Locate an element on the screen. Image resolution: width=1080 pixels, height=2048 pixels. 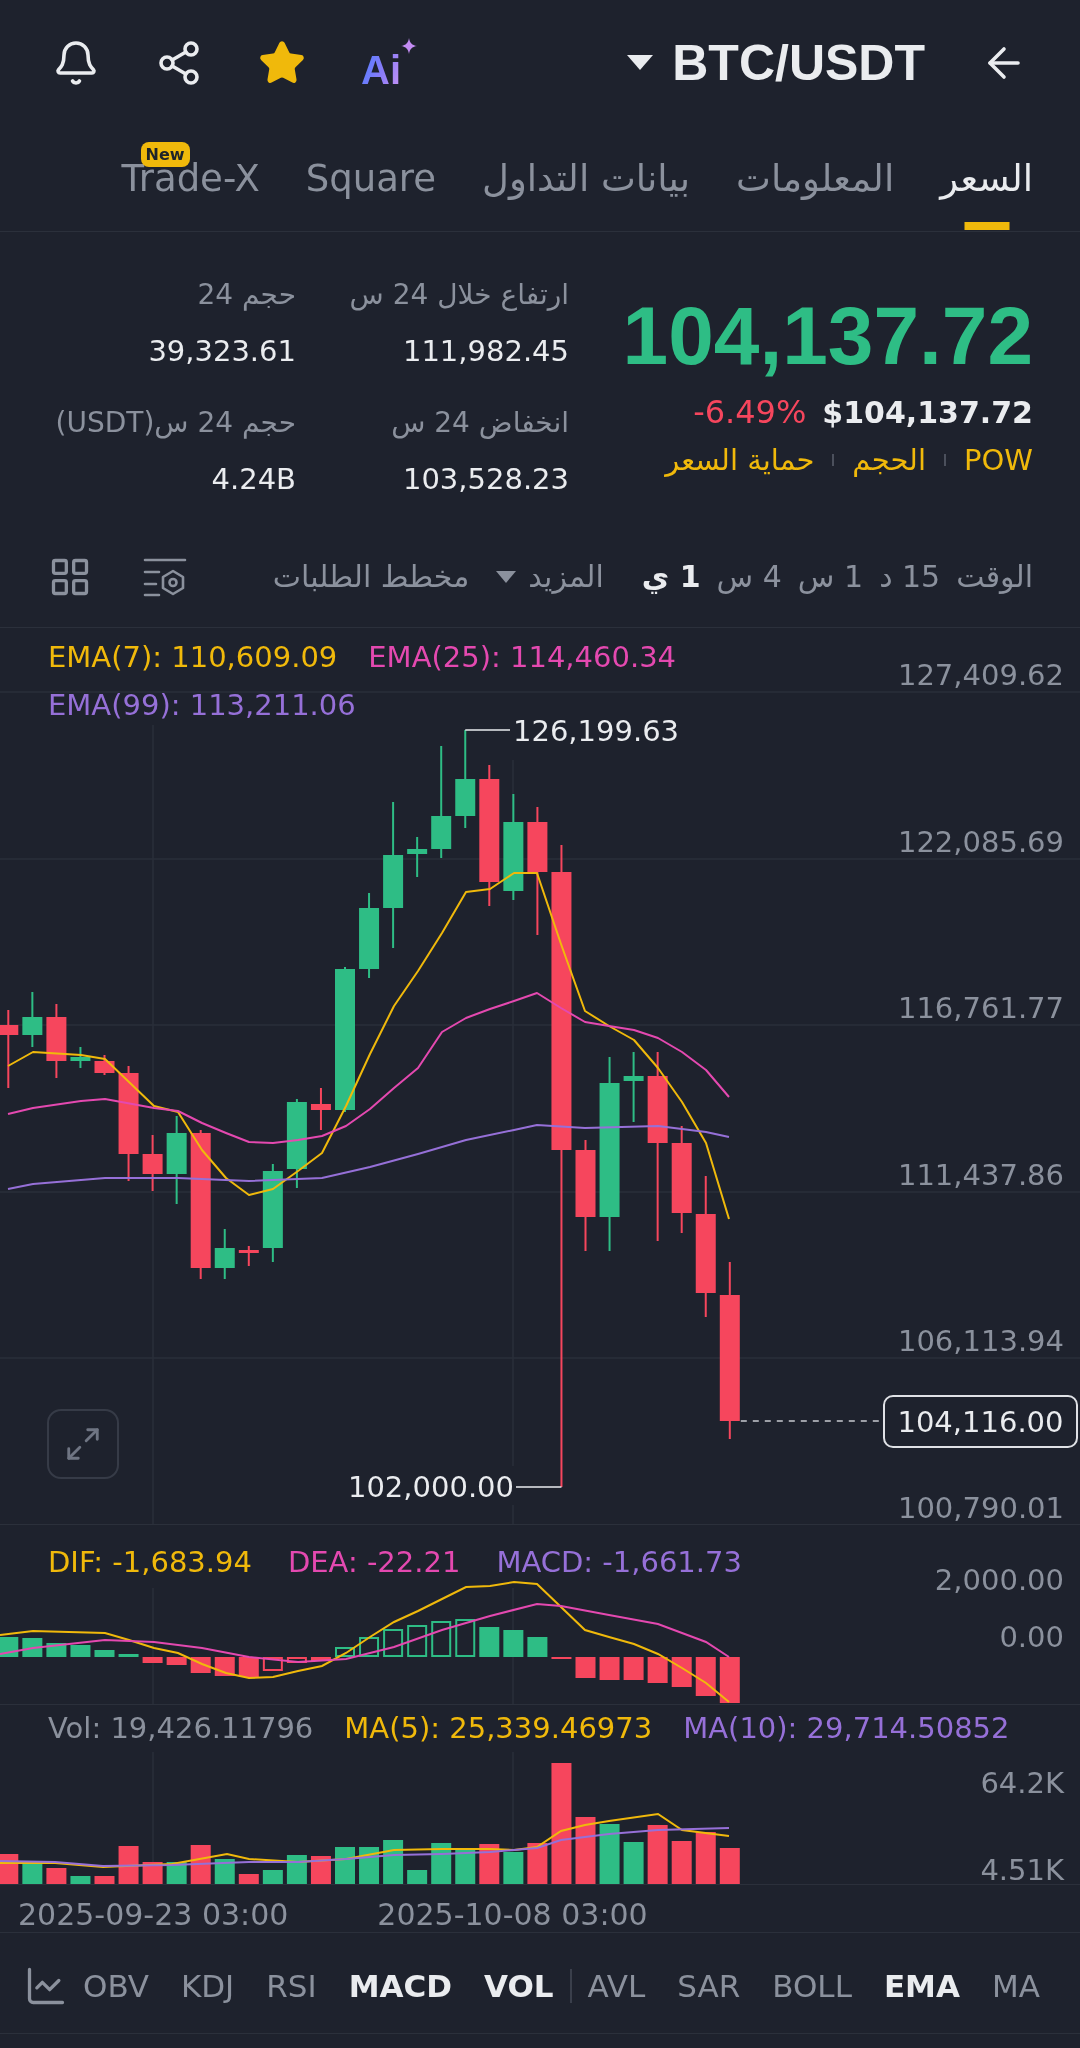
tab: بيانات التداول is located at coordinates (586, 178).